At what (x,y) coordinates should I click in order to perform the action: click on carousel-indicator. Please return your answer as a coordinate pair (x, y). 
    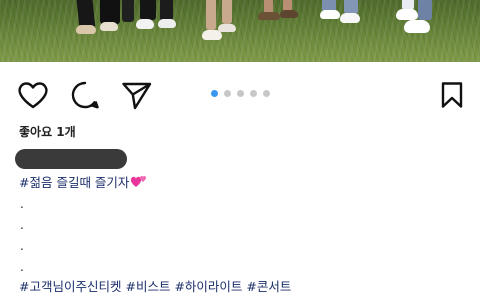
    Looking at the image, I should click on (240, 93).